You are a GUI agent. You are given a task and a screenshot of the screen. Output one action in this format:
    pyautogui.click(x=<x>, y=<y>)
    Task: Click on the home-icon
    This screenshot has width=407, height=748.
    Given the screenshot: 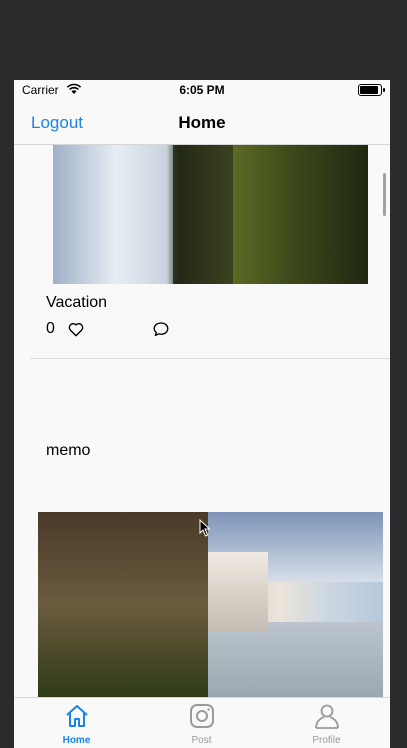 What is the action you would take?
    pyautogui.click(x=76, y=716)
    